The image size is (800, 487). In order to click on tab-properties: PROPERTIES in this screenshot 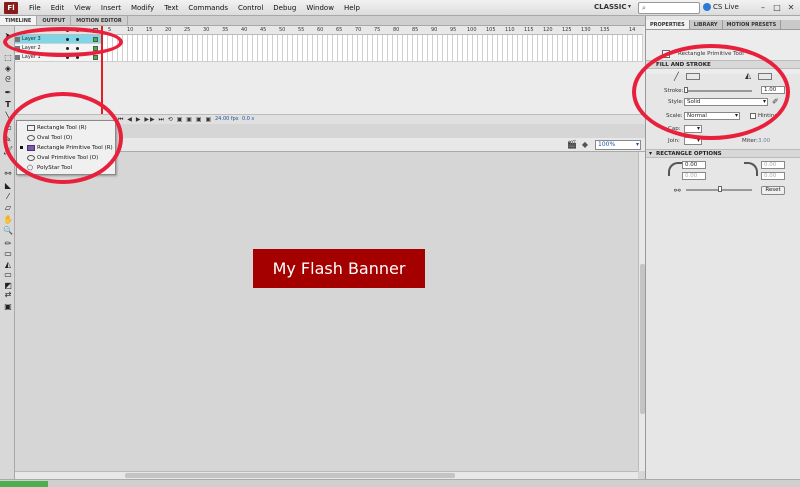, I will do `click(668, 24)`.